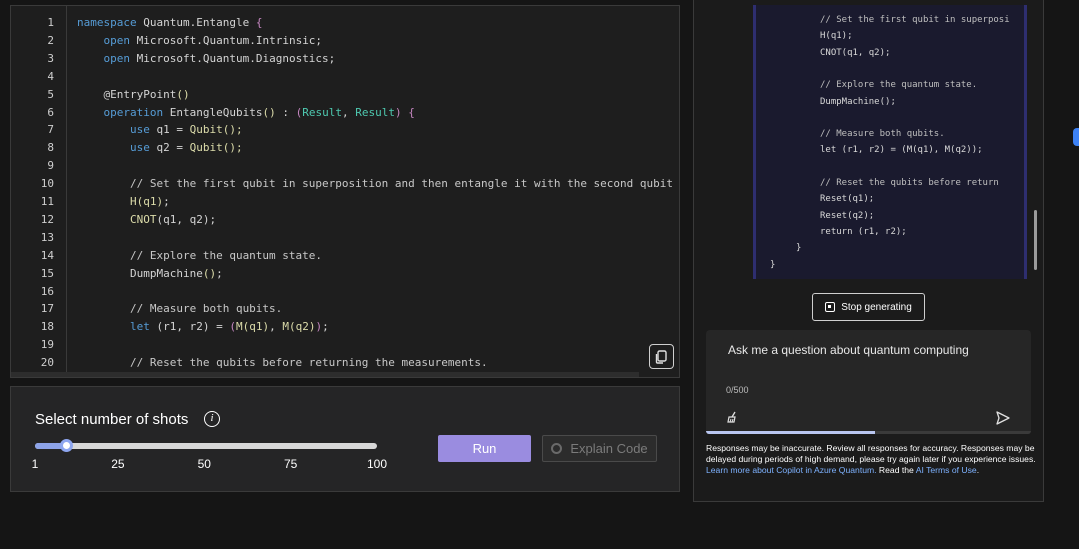 Image resolution: width=1079 pixels, height=549 pixels. Describe the element at coordinates (50, 94) in the screenshot. I see `line-number: 5` at that location.